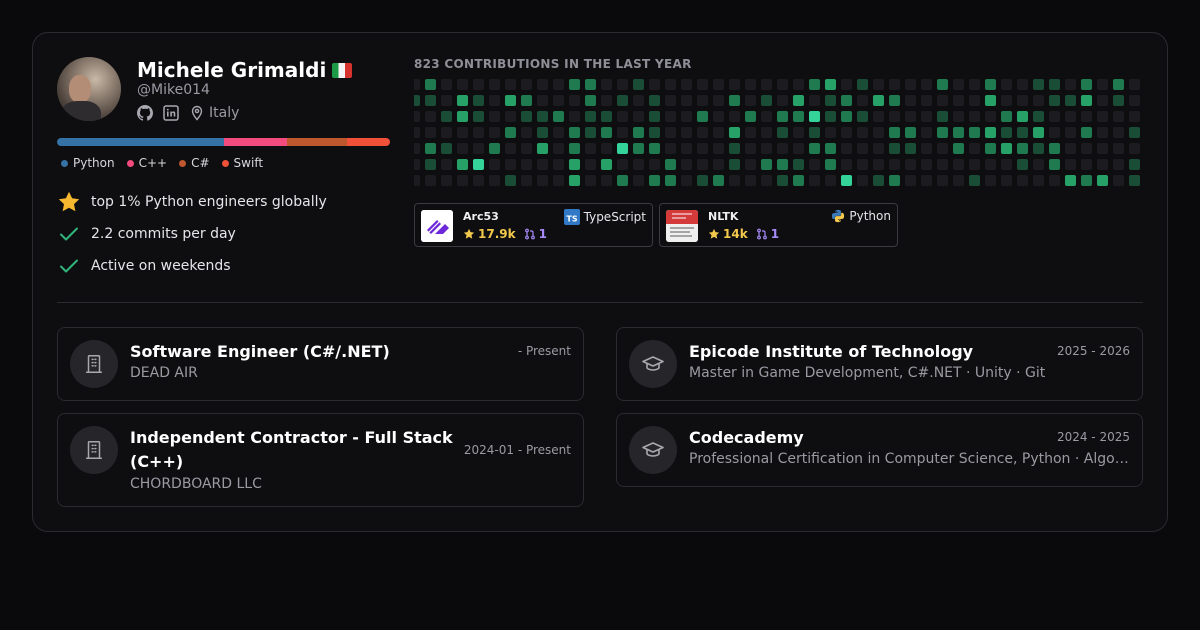  Describe the element at coordinates (242, 163) in the screenshot. I see `language-legend-item: Swift` at that location.